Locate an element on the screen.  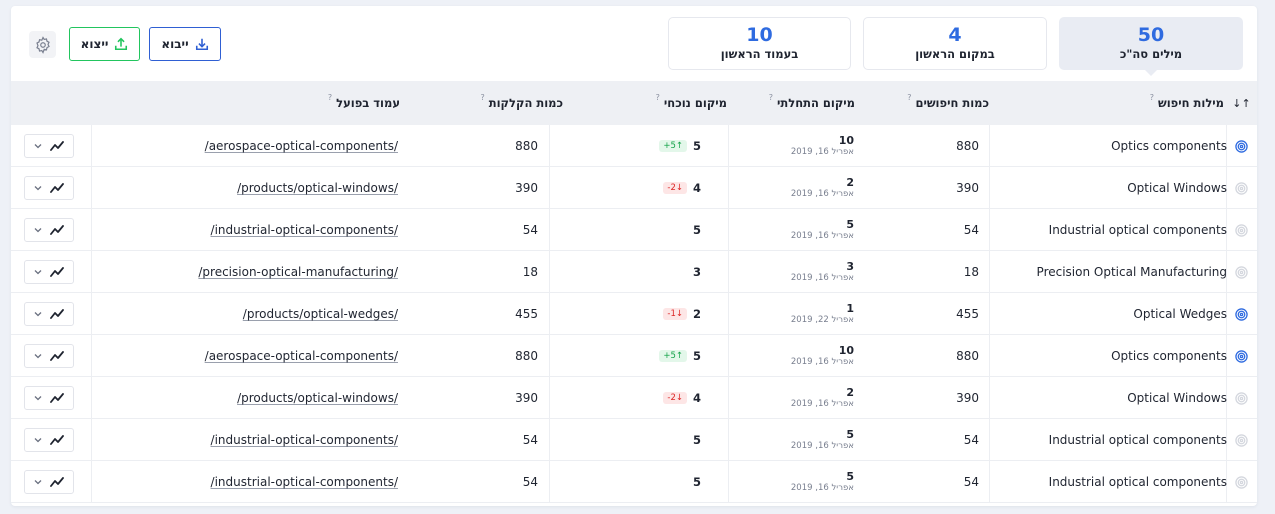
volume-cell: 455 is located at coordinates (943, 314).